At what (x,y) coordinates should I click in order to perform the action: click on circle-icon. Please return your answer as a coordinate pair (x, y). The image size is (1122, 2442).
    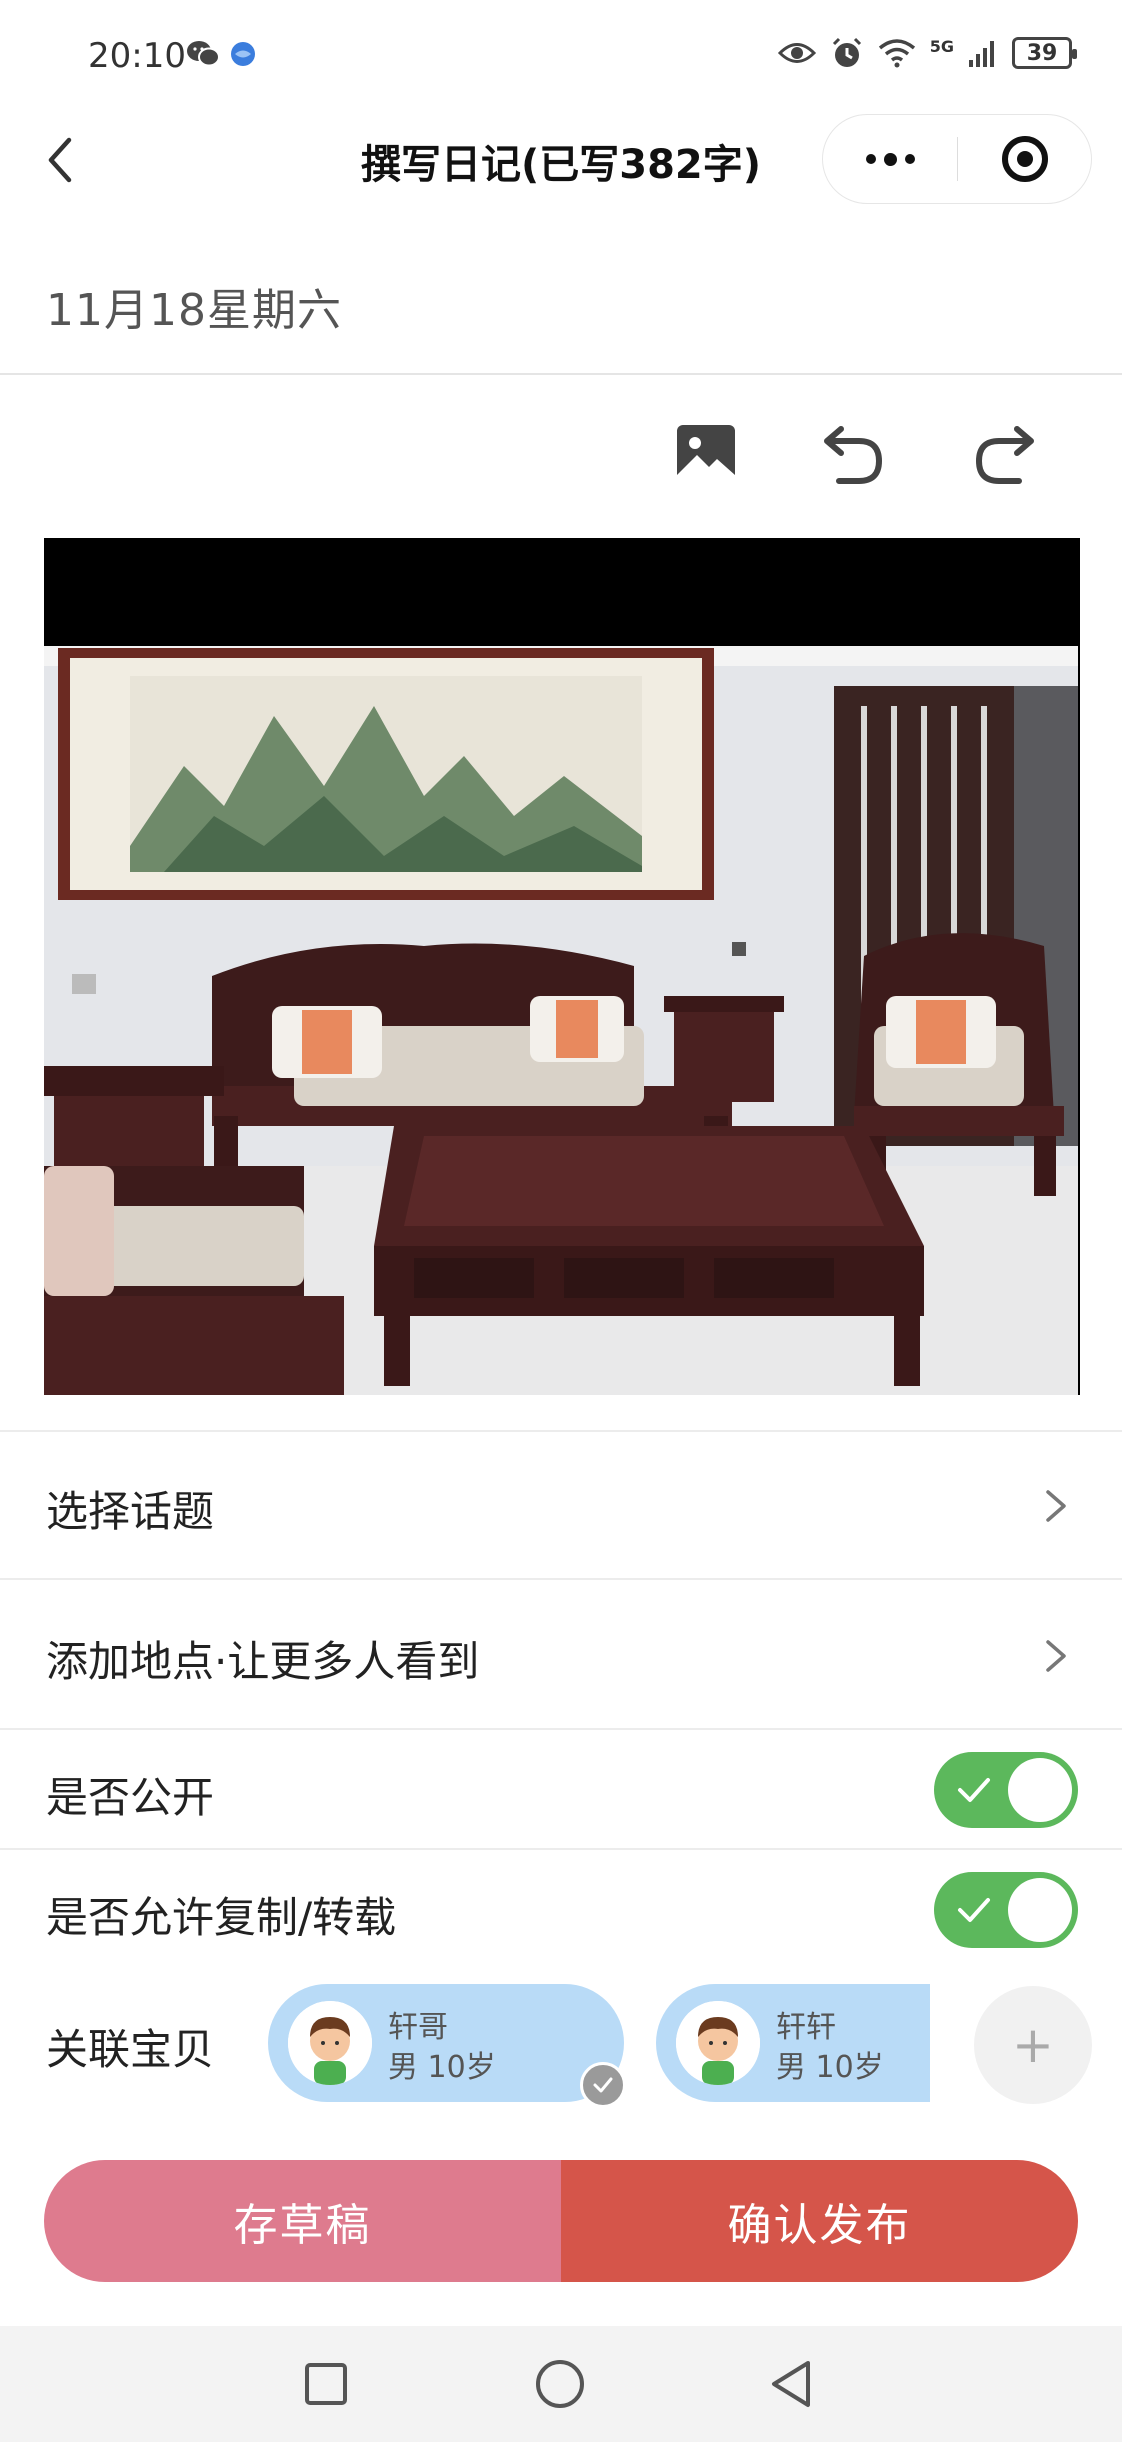
    Looking at the image, I should click on (560, 2384).